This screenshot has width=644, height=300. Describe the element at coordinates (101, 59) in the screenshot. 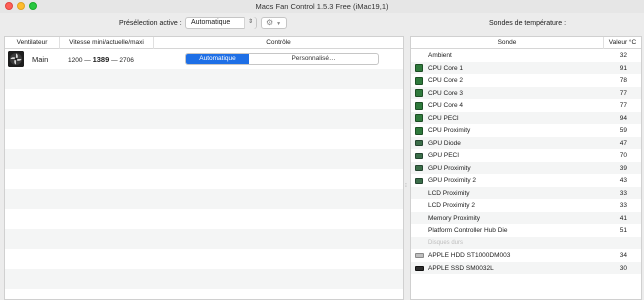

I see `fan-speed-current: 1389` at that location.